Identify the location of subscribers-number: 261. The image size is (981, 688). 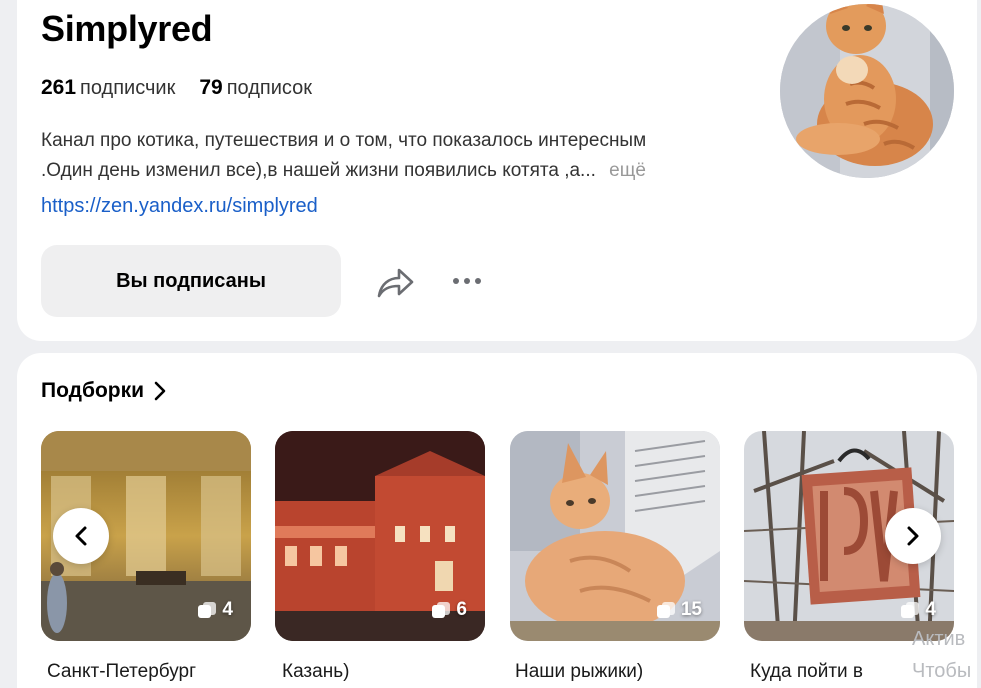
(59, 87).